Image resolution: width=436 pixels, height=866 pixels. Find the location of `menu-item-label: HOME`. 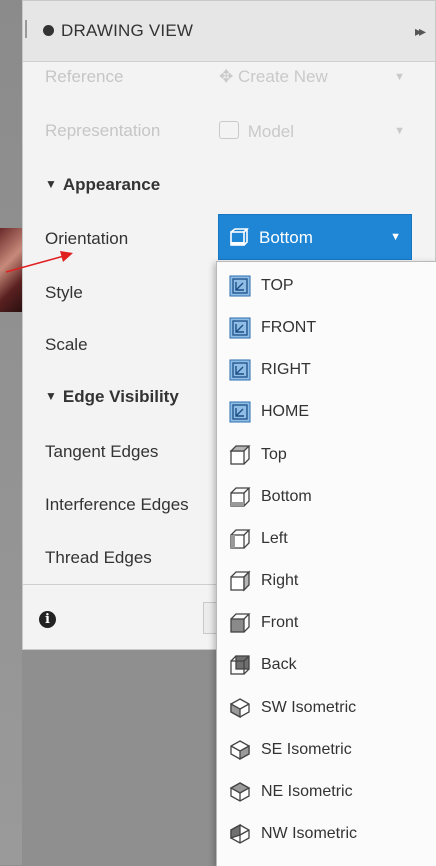

menu-item-label: HOME is located at coordinates (285, 411).